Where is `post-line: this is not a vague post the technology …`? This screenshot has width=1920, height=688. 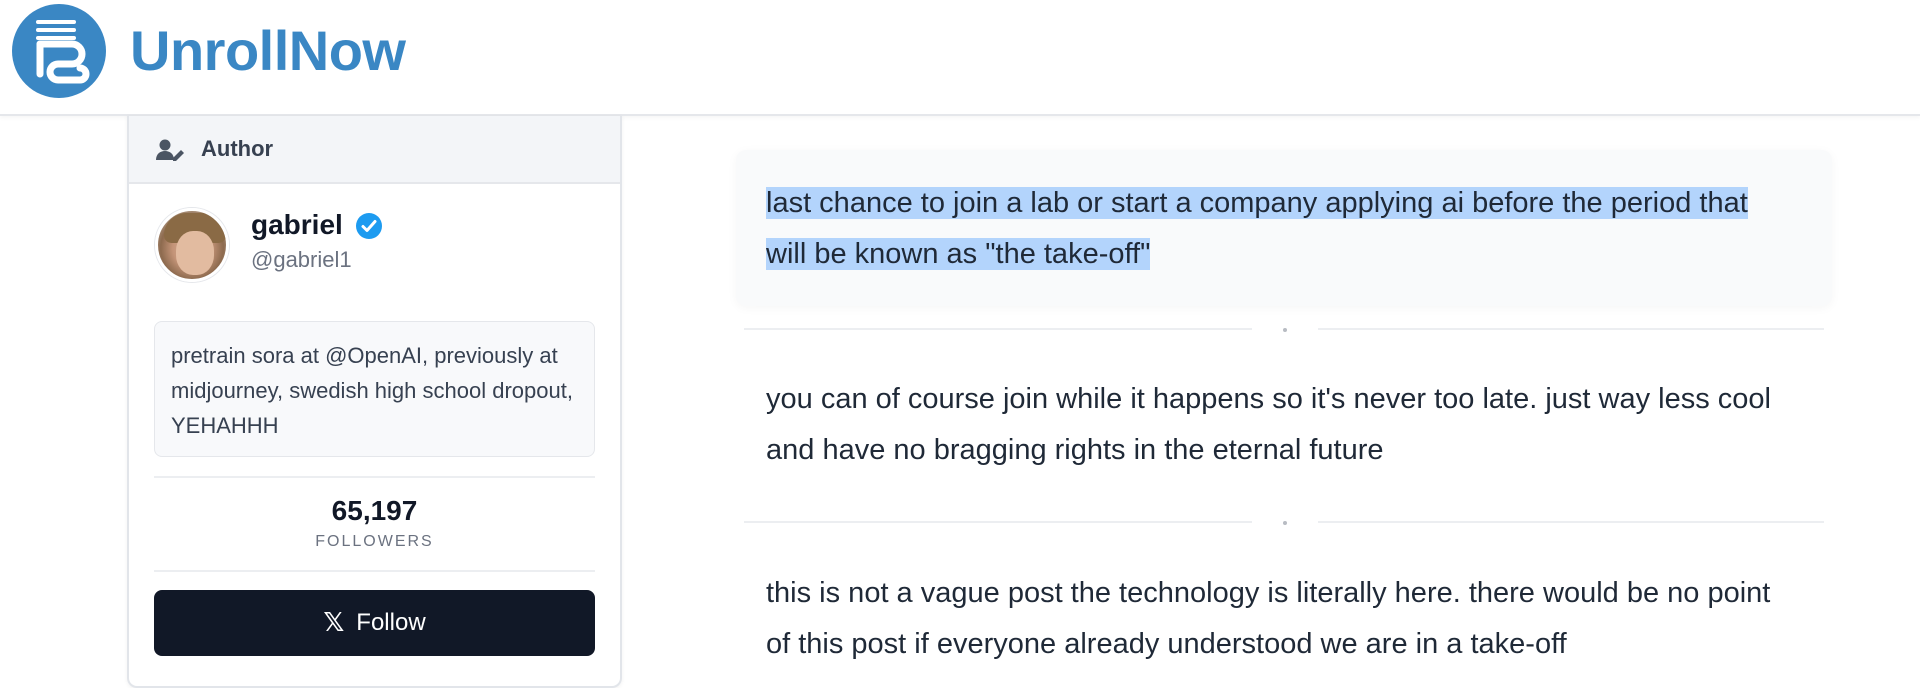
post-line: this is not a vague post the technology … is located at coordinates (1268, 593).